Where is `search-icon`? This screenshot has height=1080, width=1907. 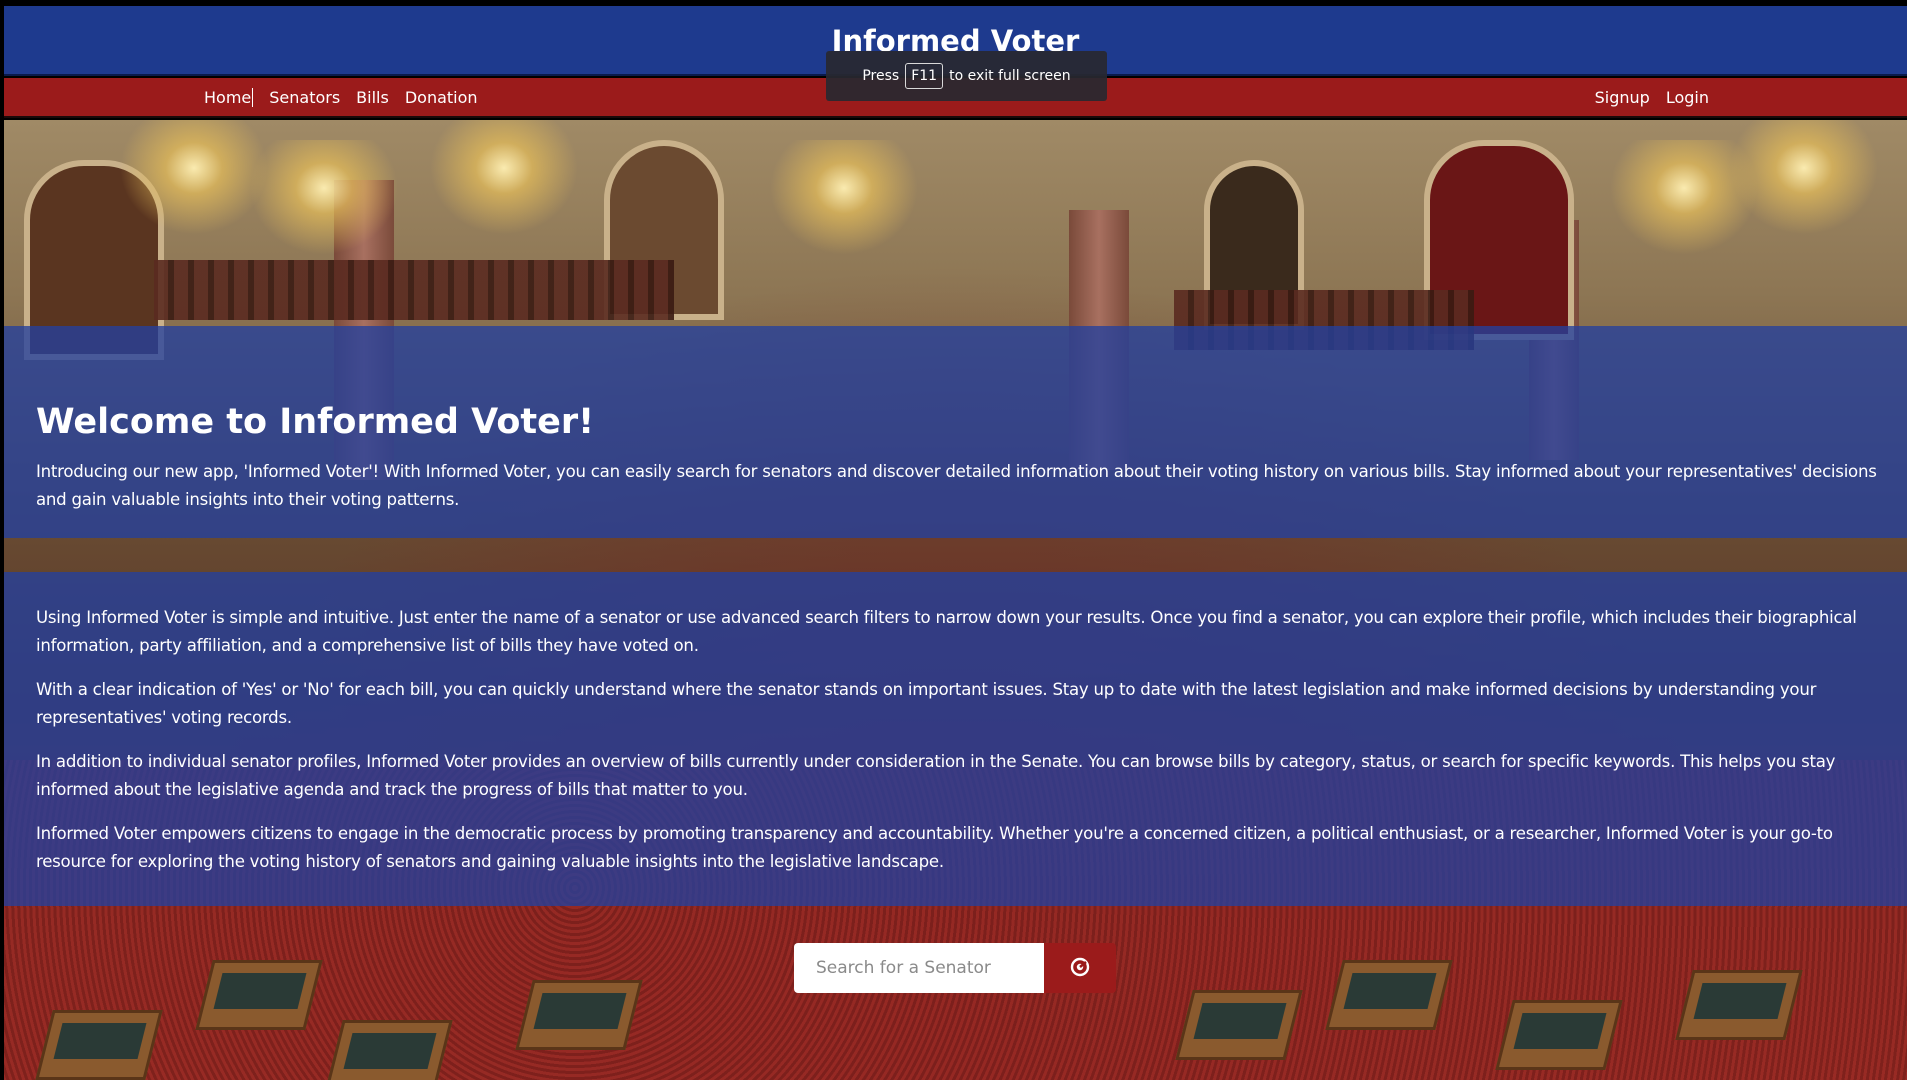
search-icon is located at coordinates (1080, 968).